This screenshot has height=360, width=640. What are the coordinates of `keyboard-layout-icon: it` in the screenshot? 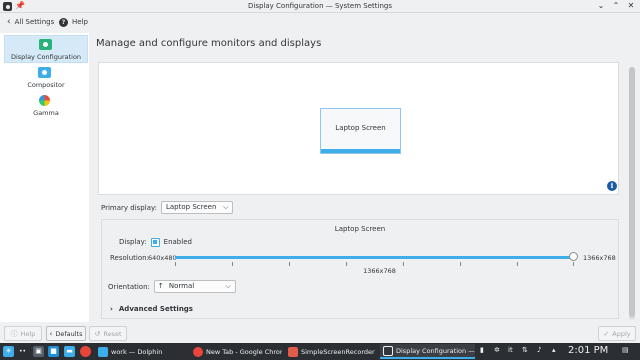 It's located at (510, 350).